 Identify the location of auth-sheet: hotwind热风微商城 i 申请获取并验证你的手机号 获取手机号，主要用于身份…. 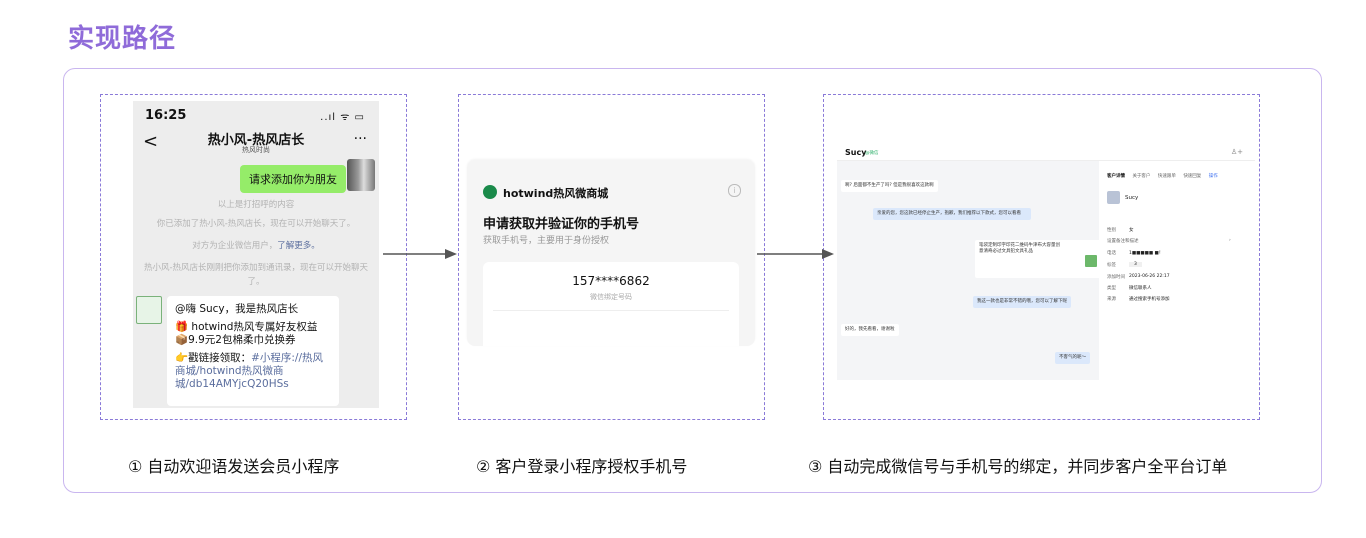
(611, 253).